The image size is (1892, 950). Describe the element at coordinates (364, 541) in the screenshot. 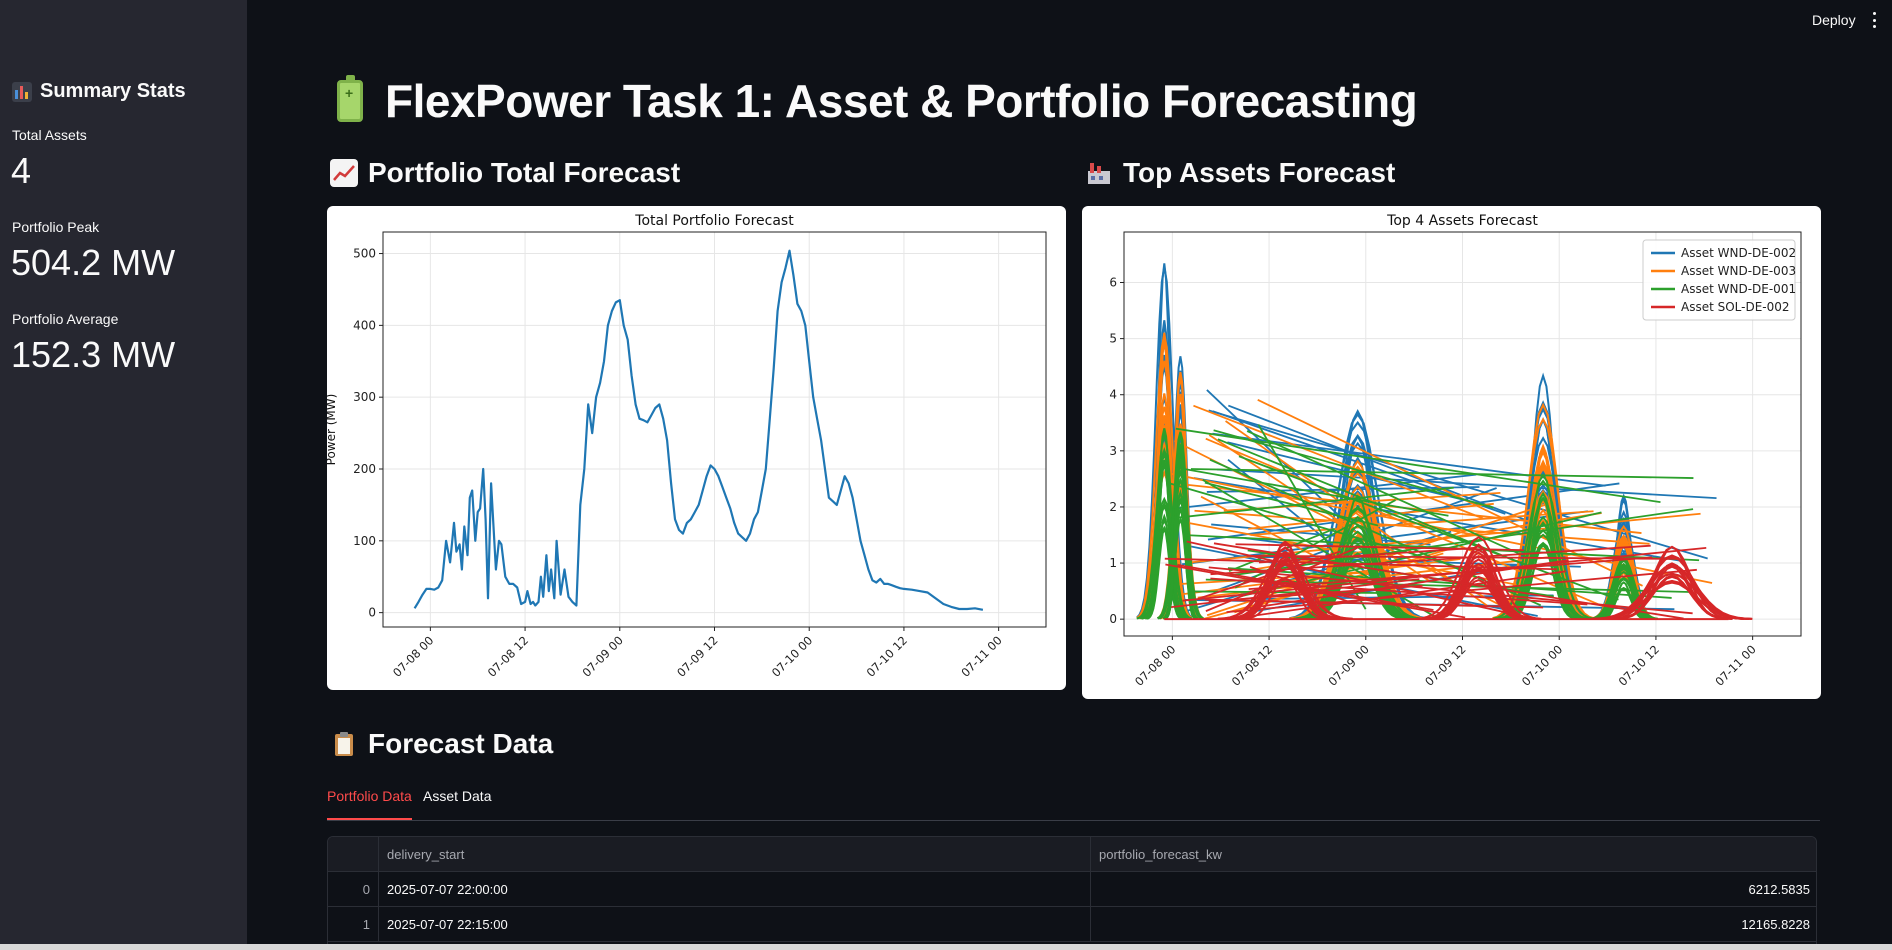

I see `y-tick-label: 100` at that location.